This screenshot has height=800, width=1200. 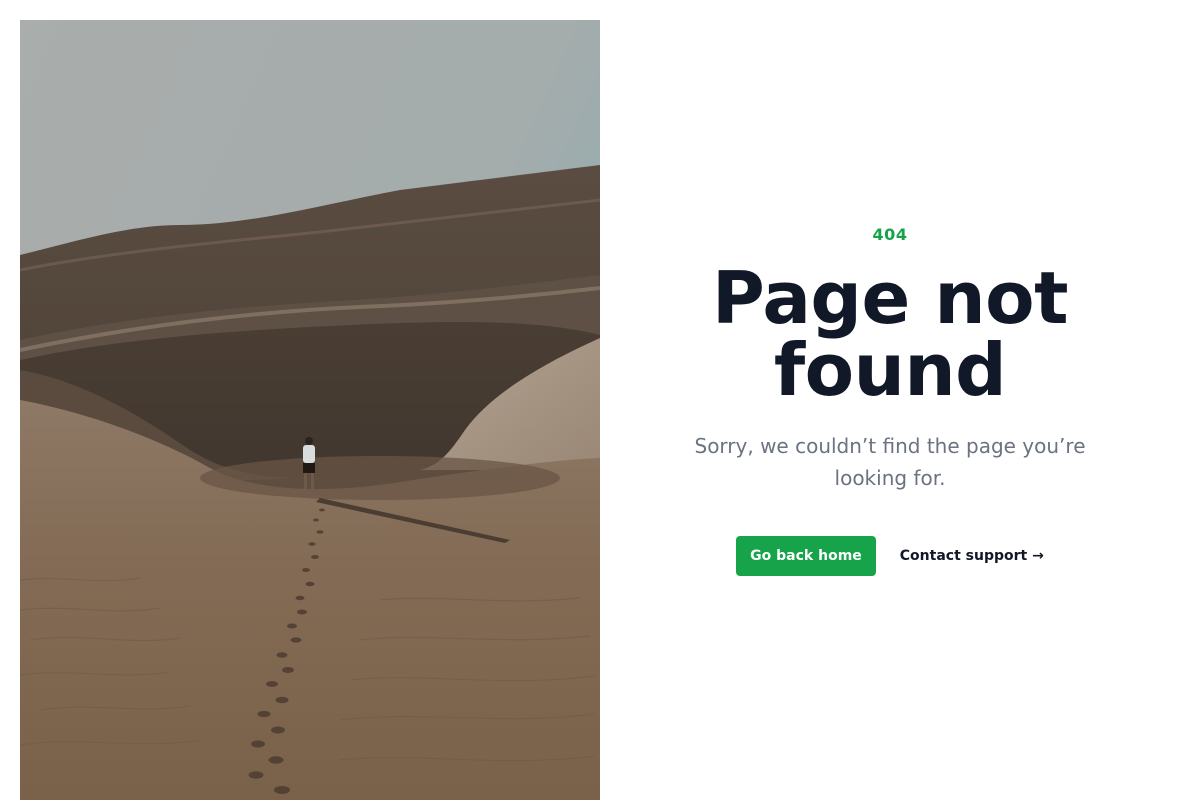 I want to click on error-code: 404, so click(x=890, y=234).